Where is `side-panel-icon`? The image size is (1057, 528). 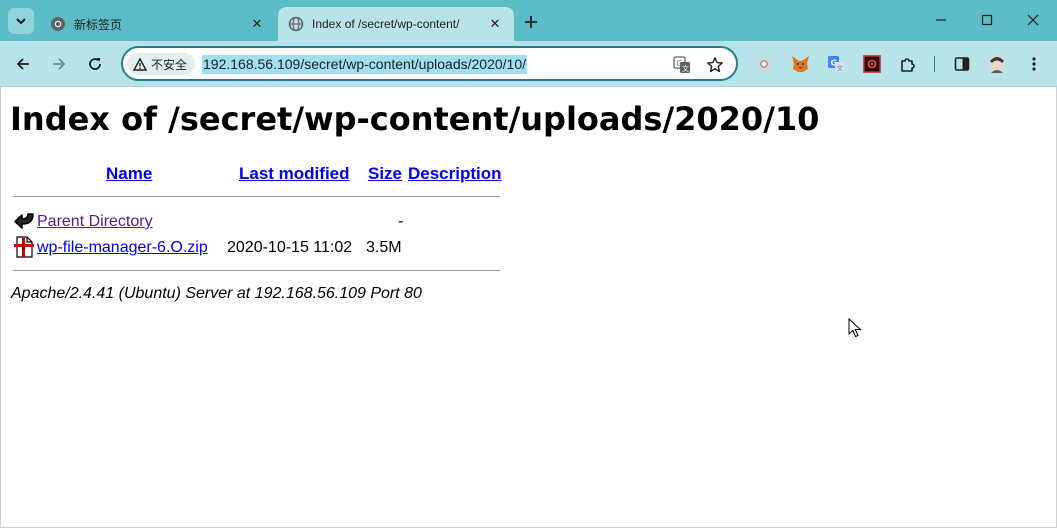 side-panel-icon is located at coordinates (962, 64).